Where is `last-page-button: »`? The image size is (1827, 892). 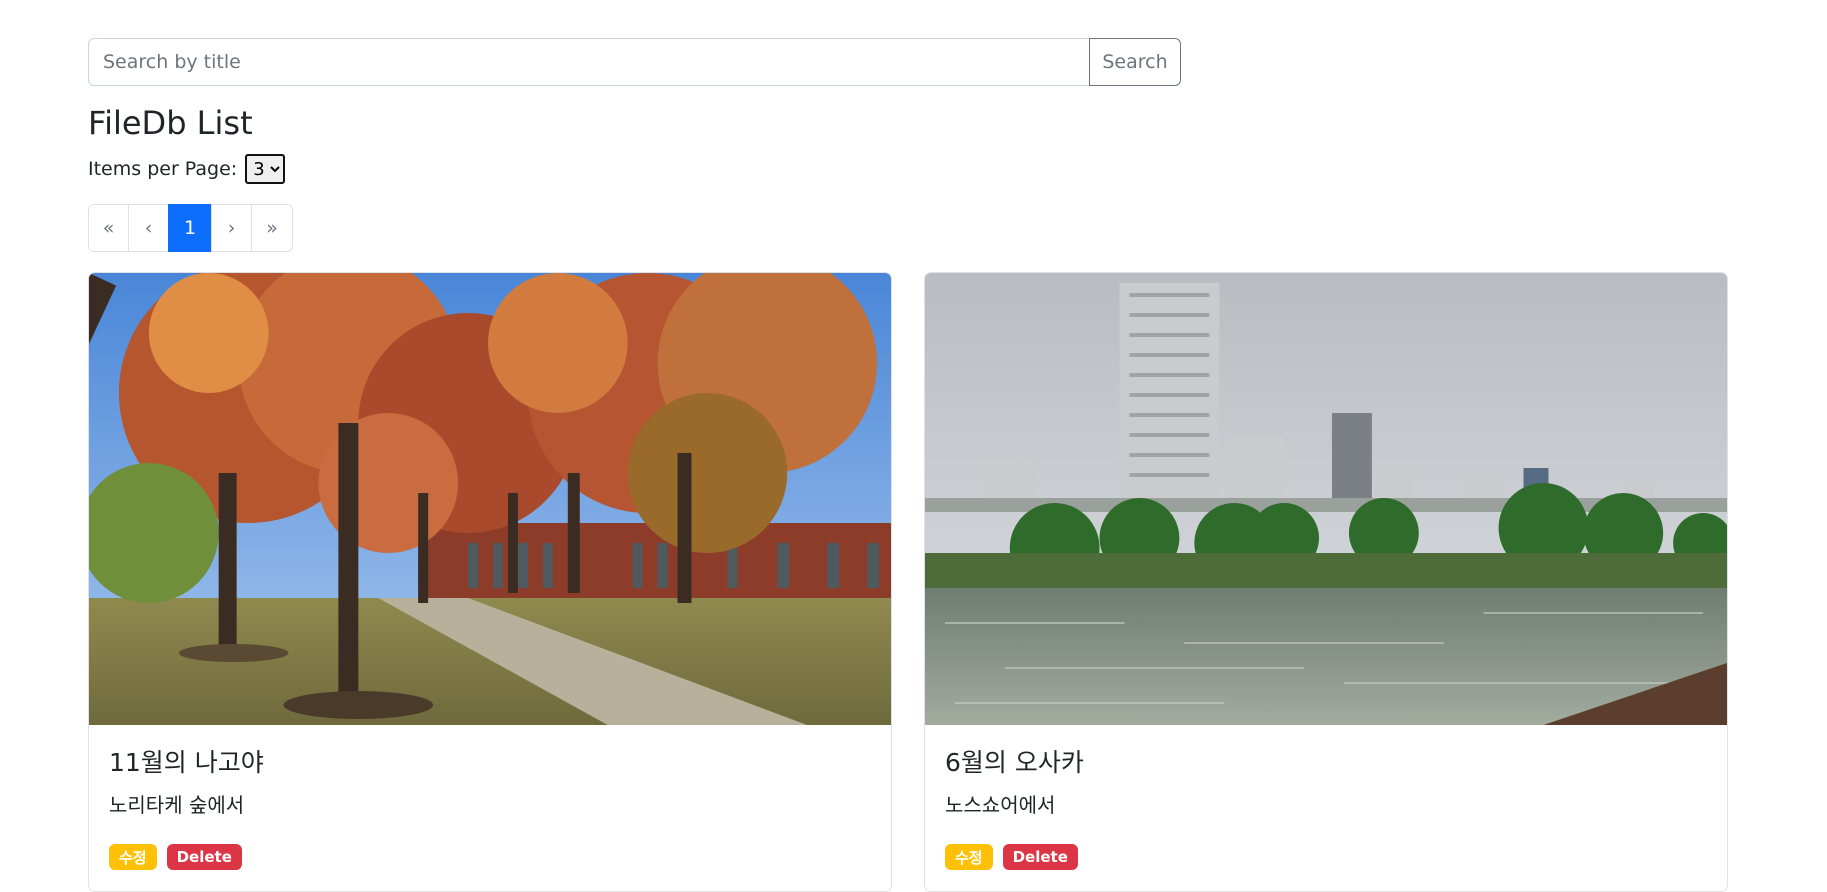
last-page-button: » is located at coordinates (272, 228).